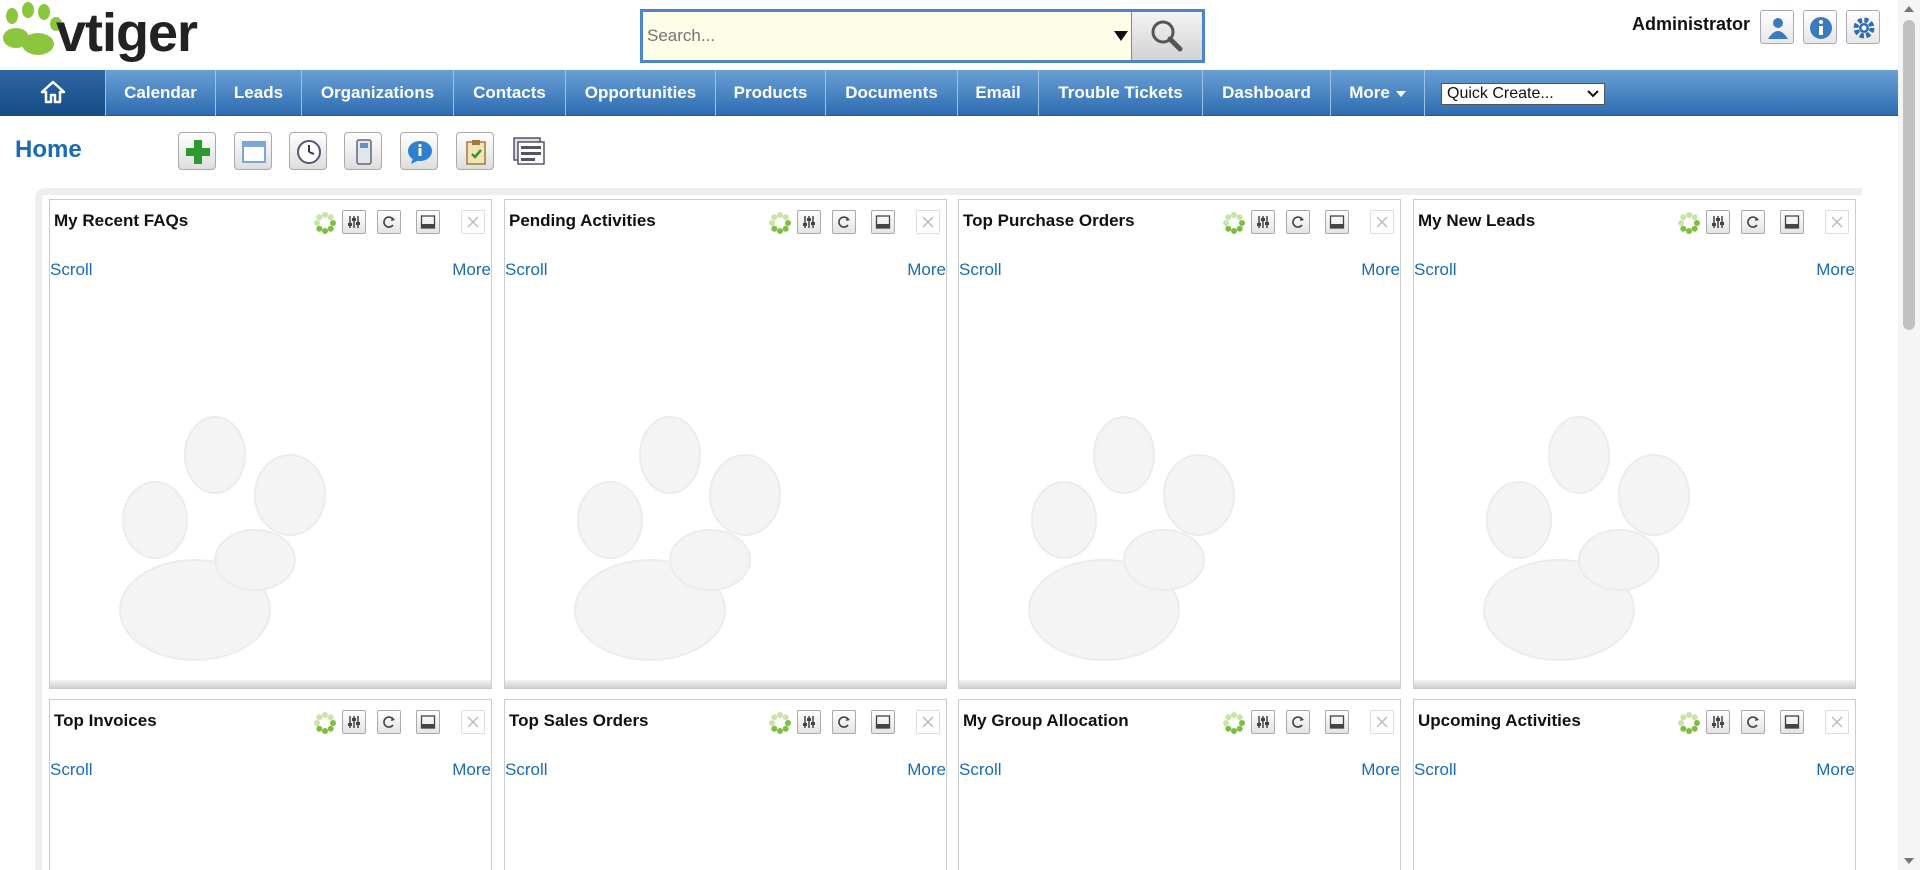 The image size is (1920, 870). I want to click on widget-top-purchase-orders: Top Purchase Orders Scroll More, so click(1179, 444).